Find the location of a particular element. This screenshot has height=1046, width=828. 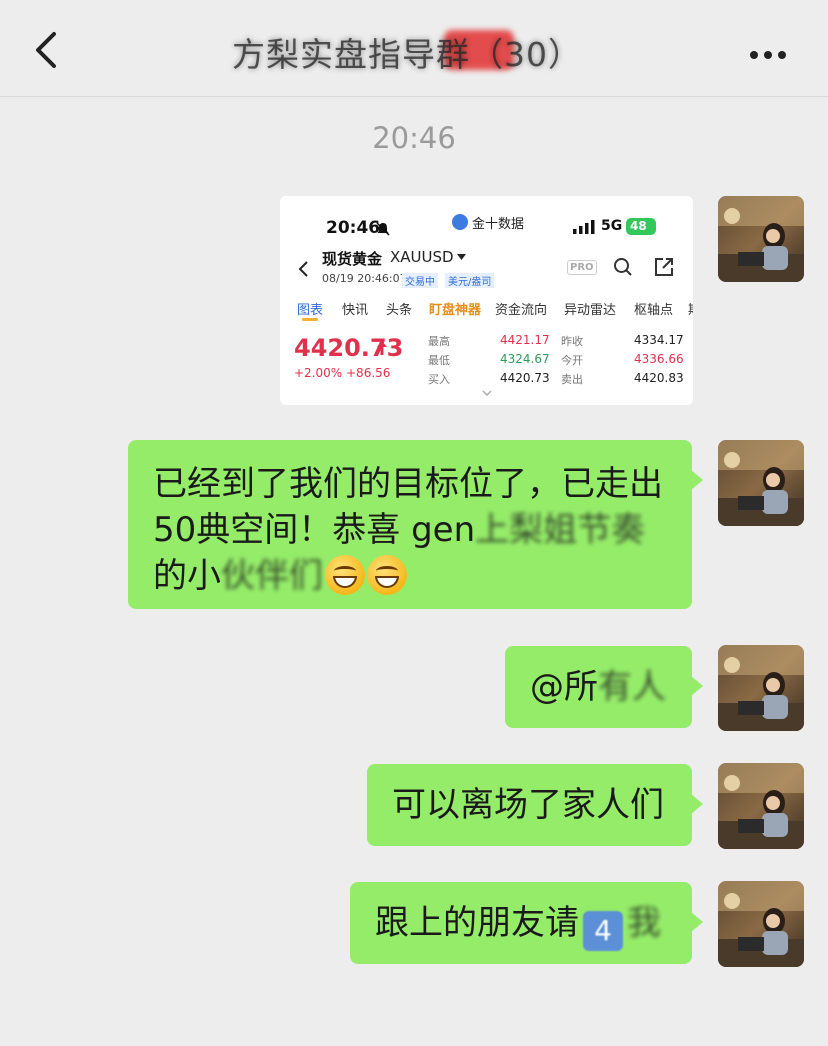

message-text-fragment: 有人 is located at coordinates (632, 687).